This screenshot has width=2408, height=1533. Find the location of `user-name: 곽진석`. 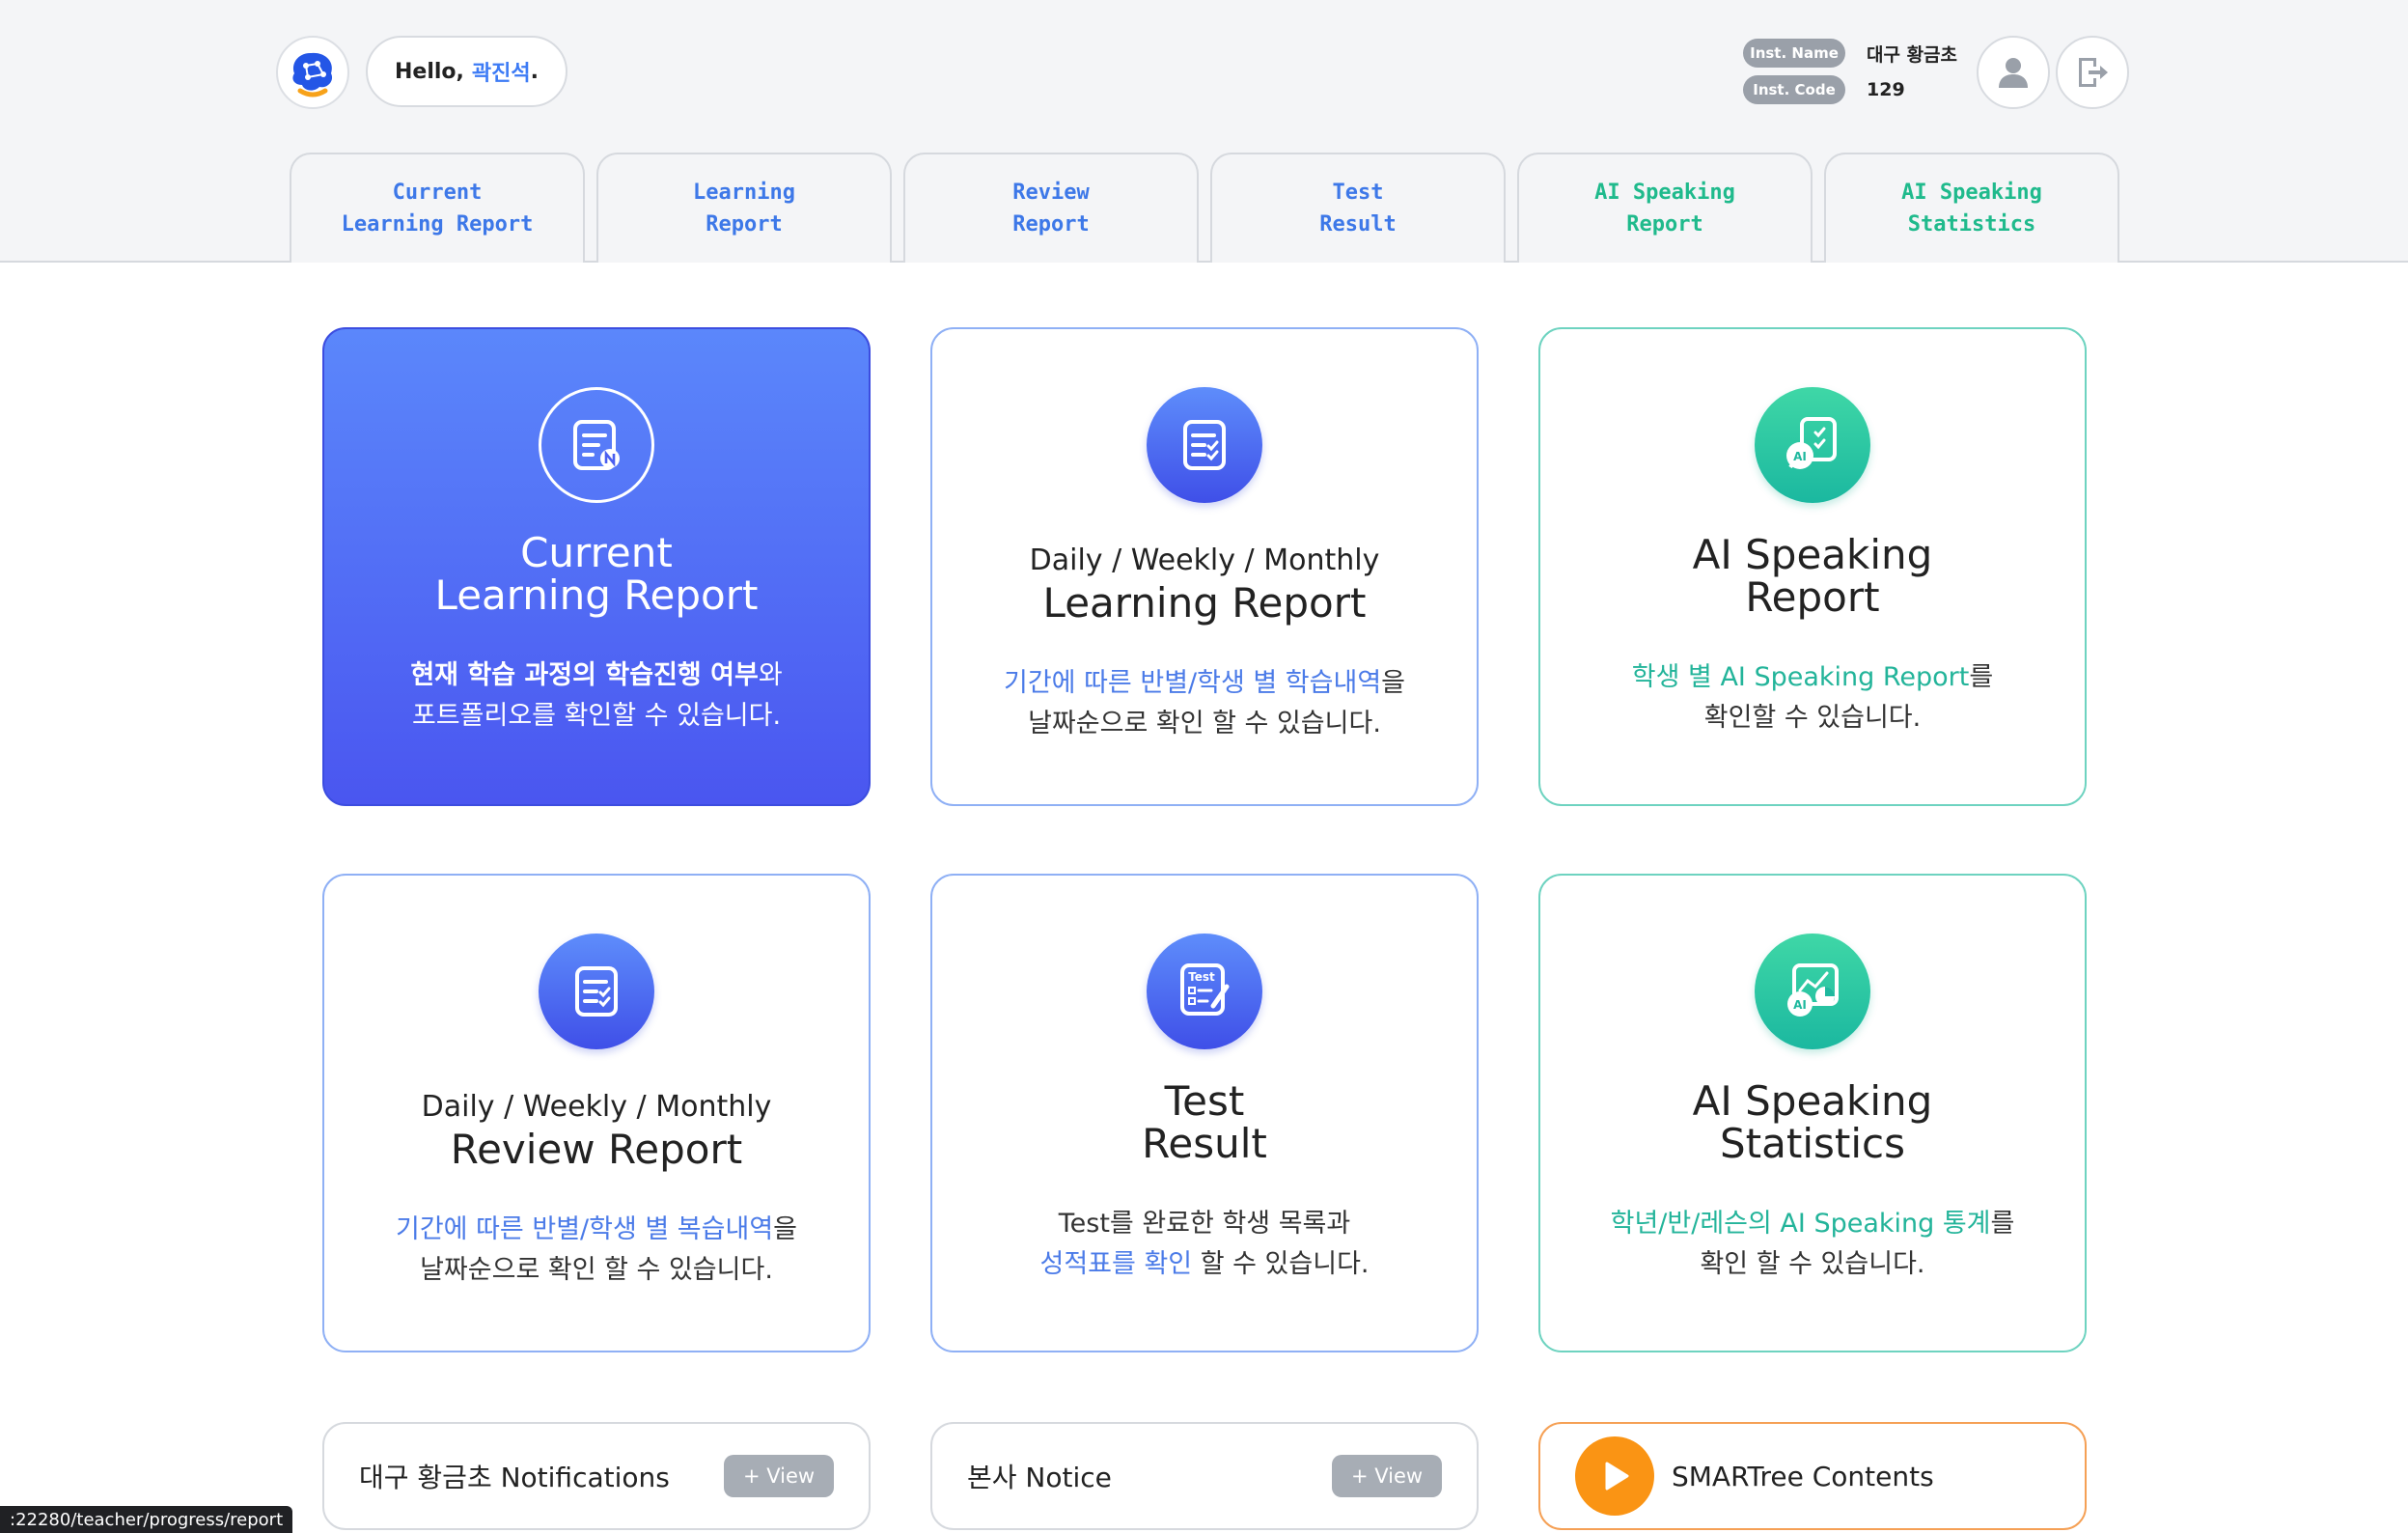

user-name: 곽진석 is located at coordinates (501, 74).